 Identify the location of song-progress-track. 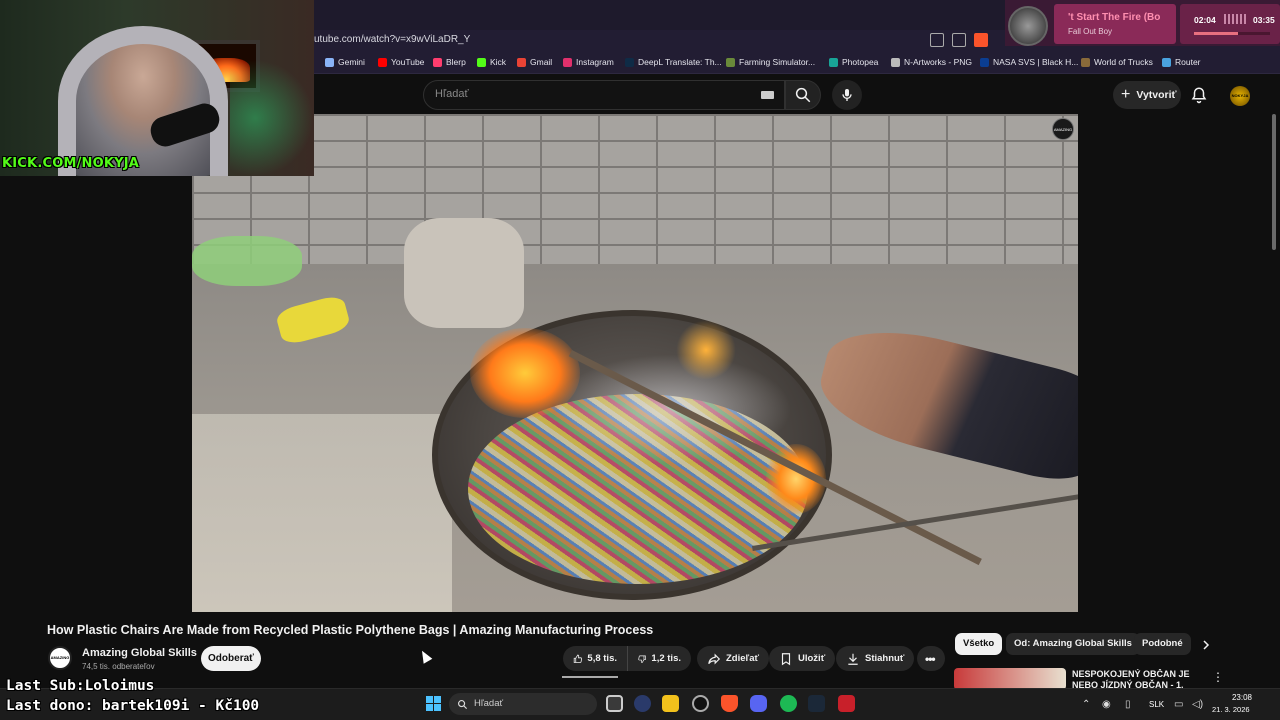
(1232, 33).